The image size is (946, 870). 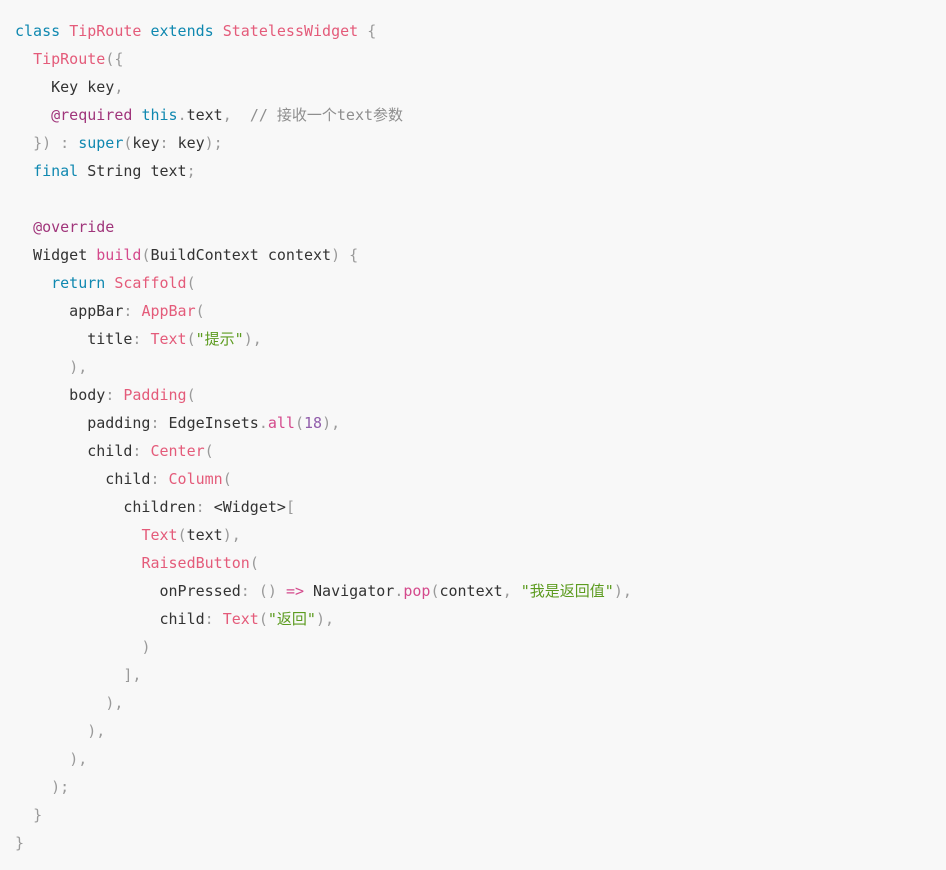 I want to click on code-token: ],, so click(x=132, y=675).